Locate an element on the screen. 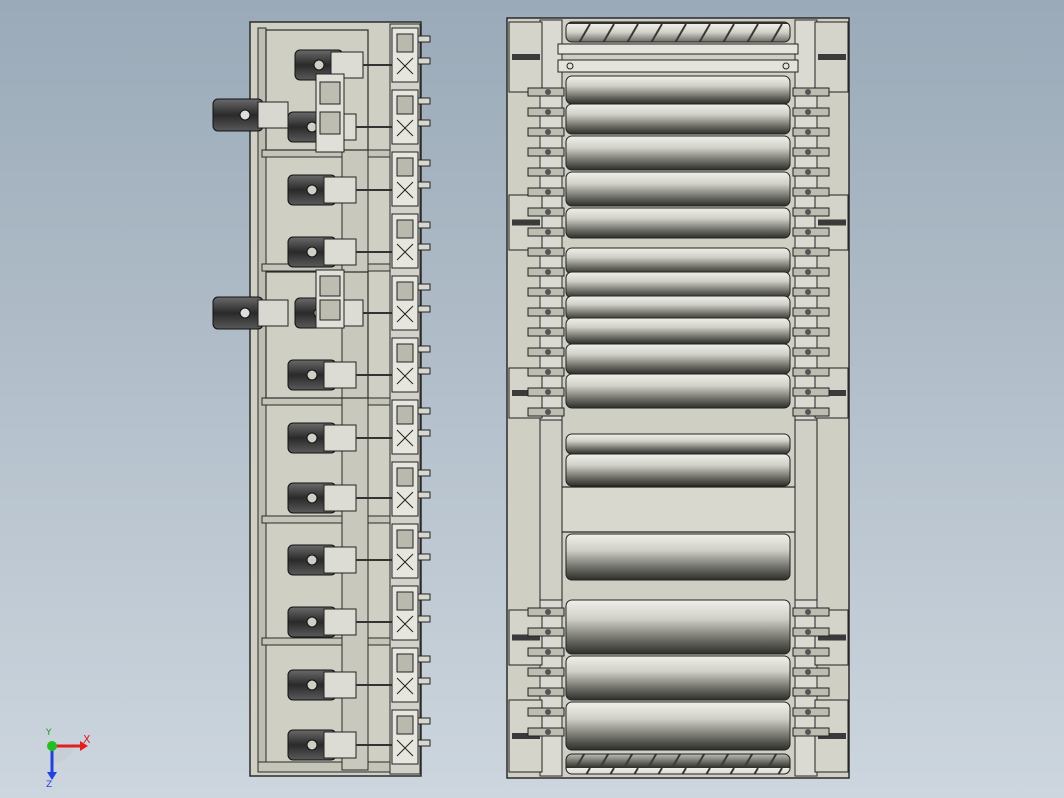 This screenshot has width=1064, height=798. main-drive-motor-lower is located at coordinates (250, 313).